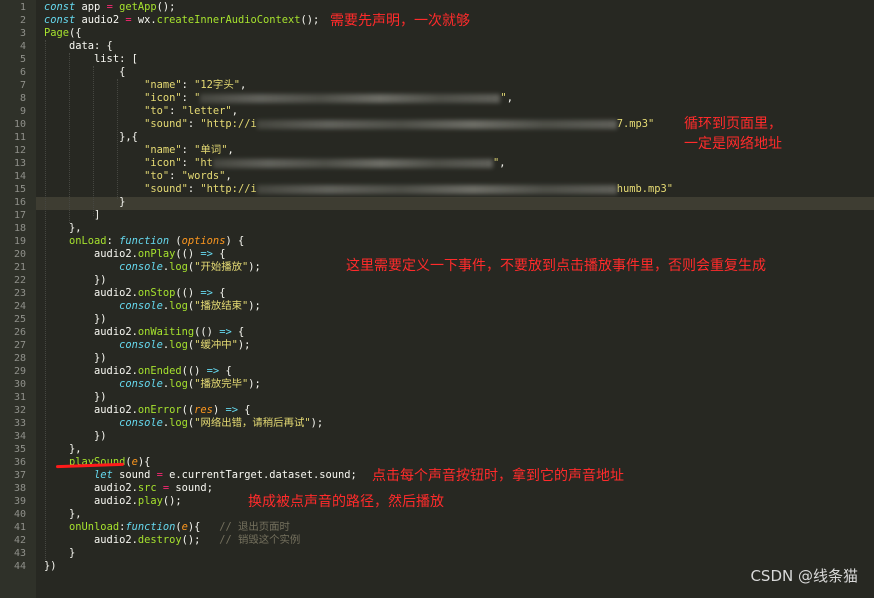 This screenshot has width=874, height=598. Describe the element at coordinates (50, 566) in the screenshot. I see `code-line-44: })` at that location.